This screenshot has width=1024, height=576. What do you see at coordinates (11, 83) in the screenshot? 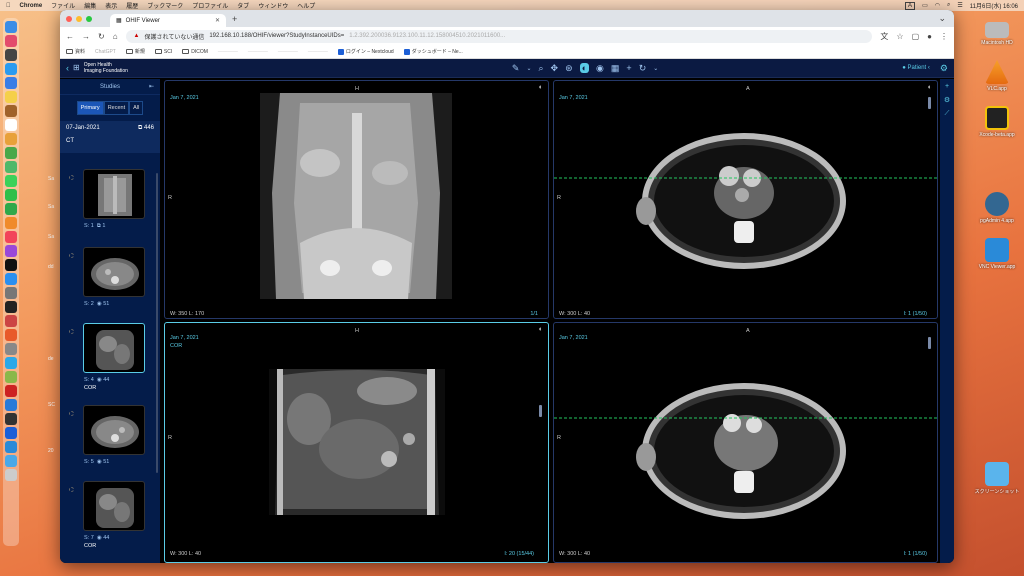
I see `mail-icon` at bounding box center [11, 83].